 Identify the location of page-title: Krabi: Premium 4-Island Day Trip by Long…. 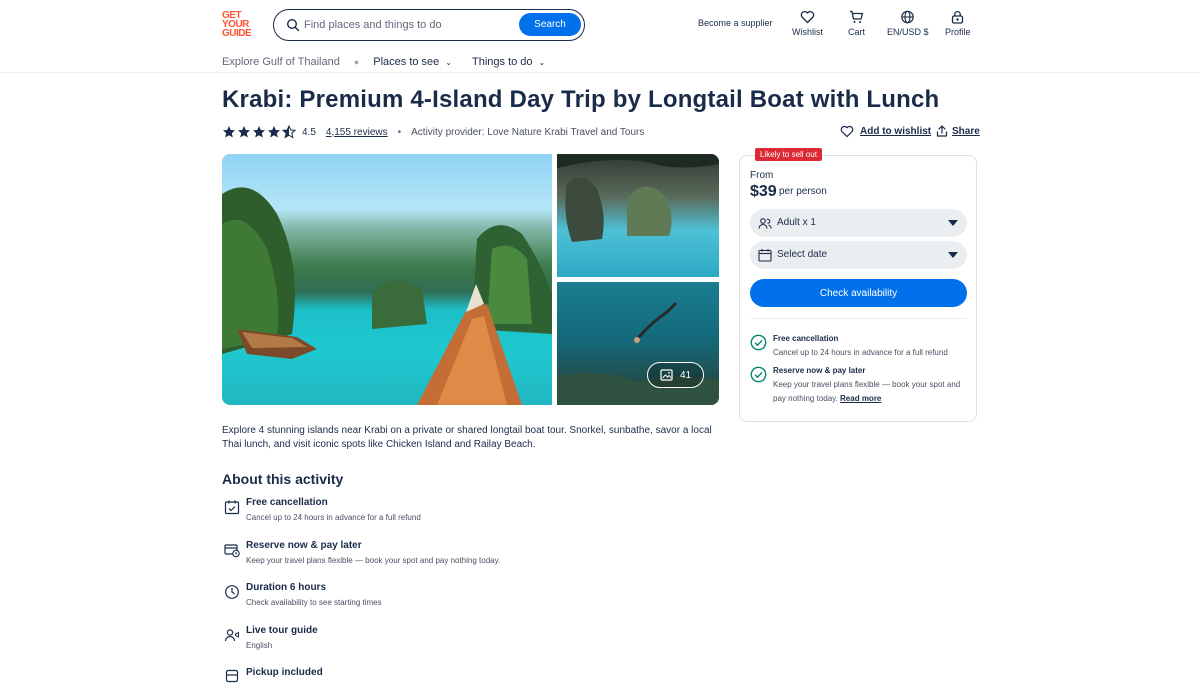
(581, 99).